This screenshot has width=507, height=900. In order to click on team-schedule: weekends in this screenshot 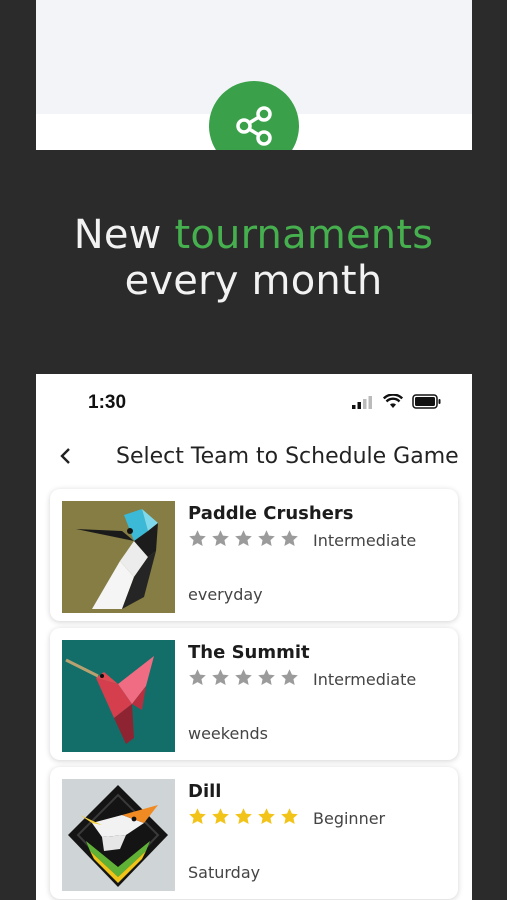, I will do `click(228, 733)`.